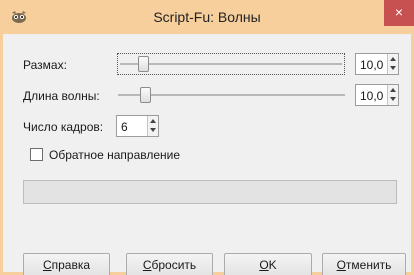 This screenshot has height=275, width=414. I want to click on ok-button: OK, so click(268, 264).